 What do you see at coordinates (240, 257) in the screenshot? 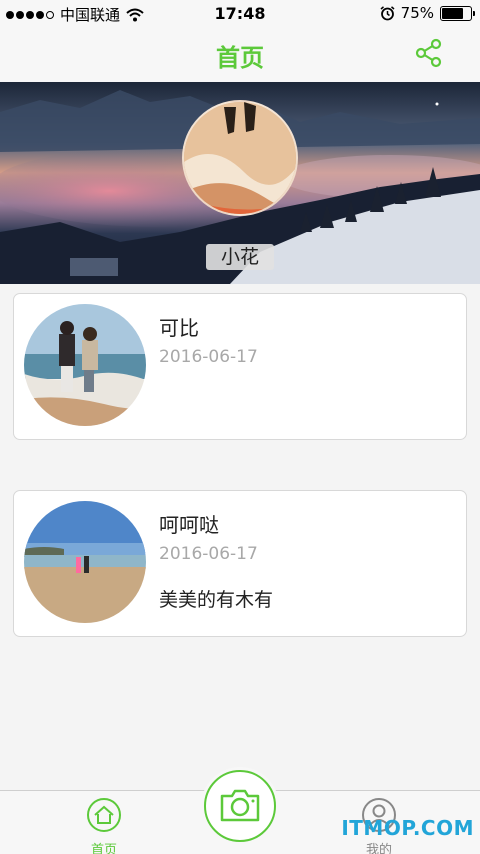
I see `profile-name-tag: 小花` at bounding box center [240, 257].